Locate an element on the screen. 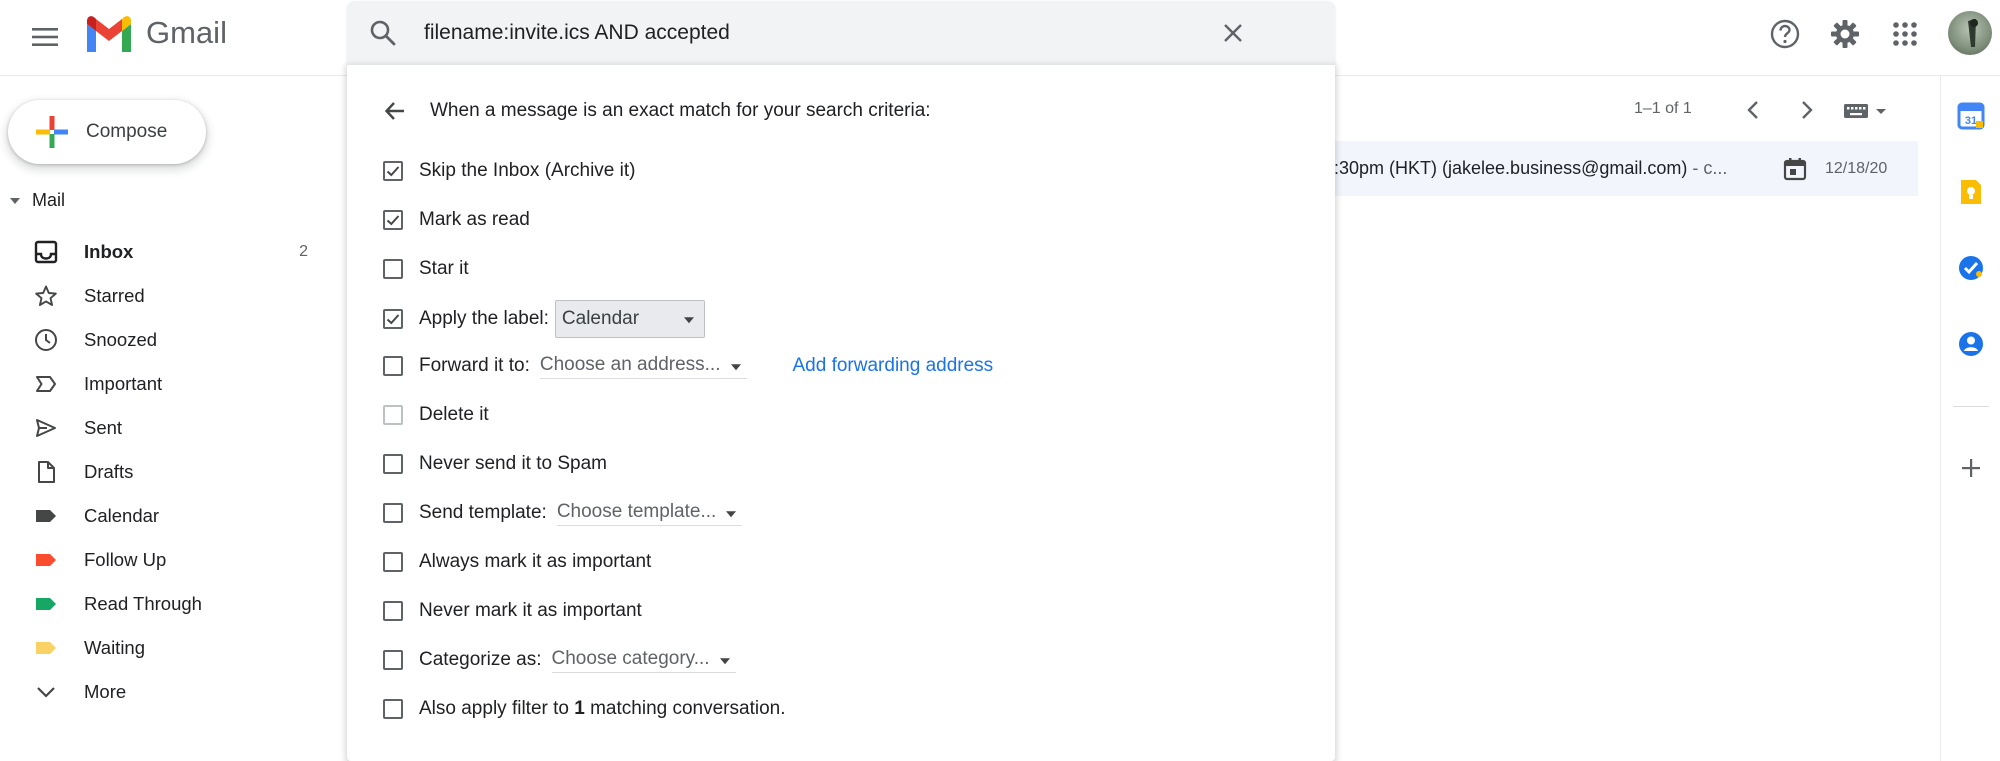 This screenshot has height=761, width=2000. sidebar-item-label: Starred is located at coordinates (114, 295).